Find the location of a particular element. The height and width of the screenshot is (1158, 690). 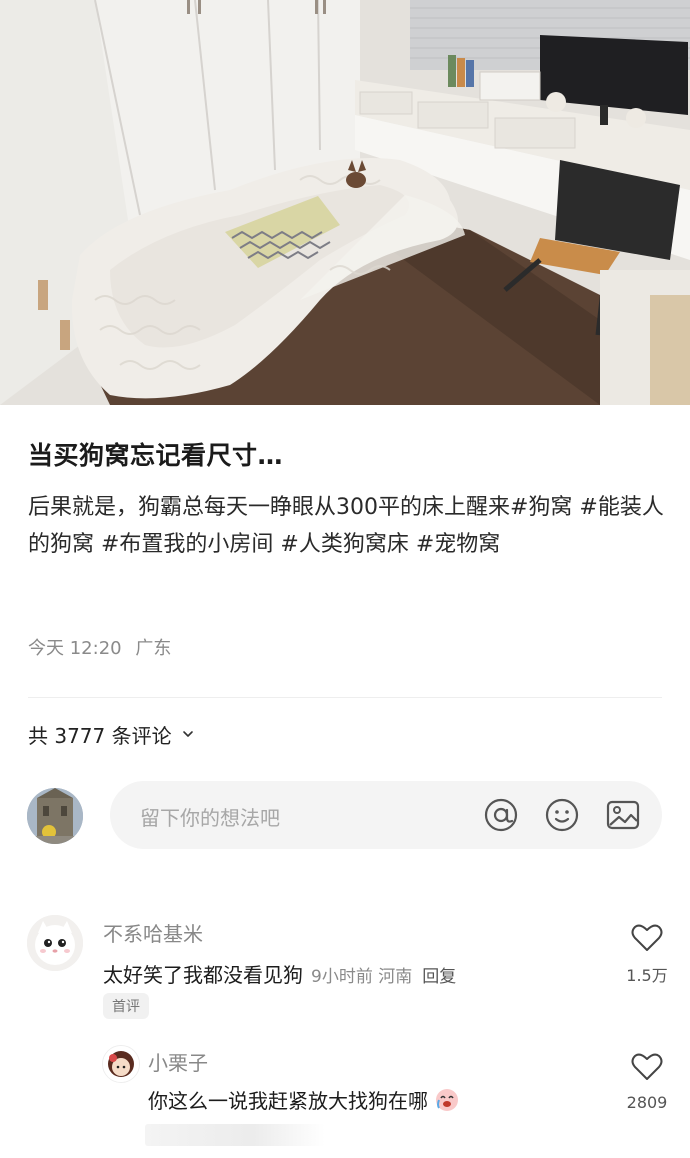

comment-meta: 9小时前 河南 回复 is located at coordinates (383, 977).